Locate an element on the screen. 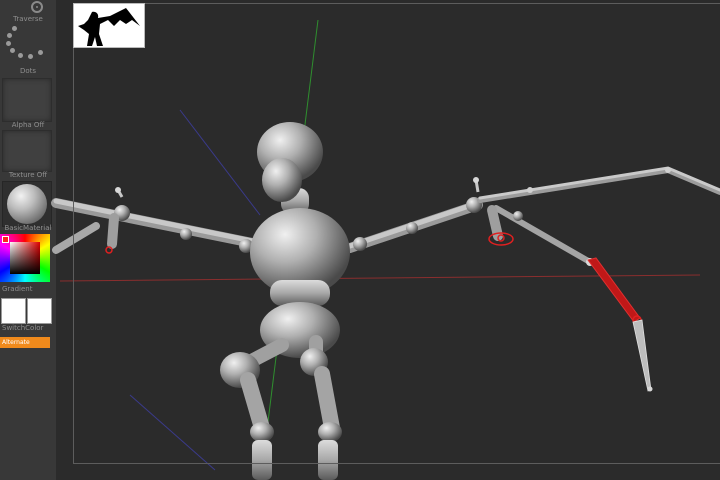  navigation-thumbnail is located at coordinates (109, 25).